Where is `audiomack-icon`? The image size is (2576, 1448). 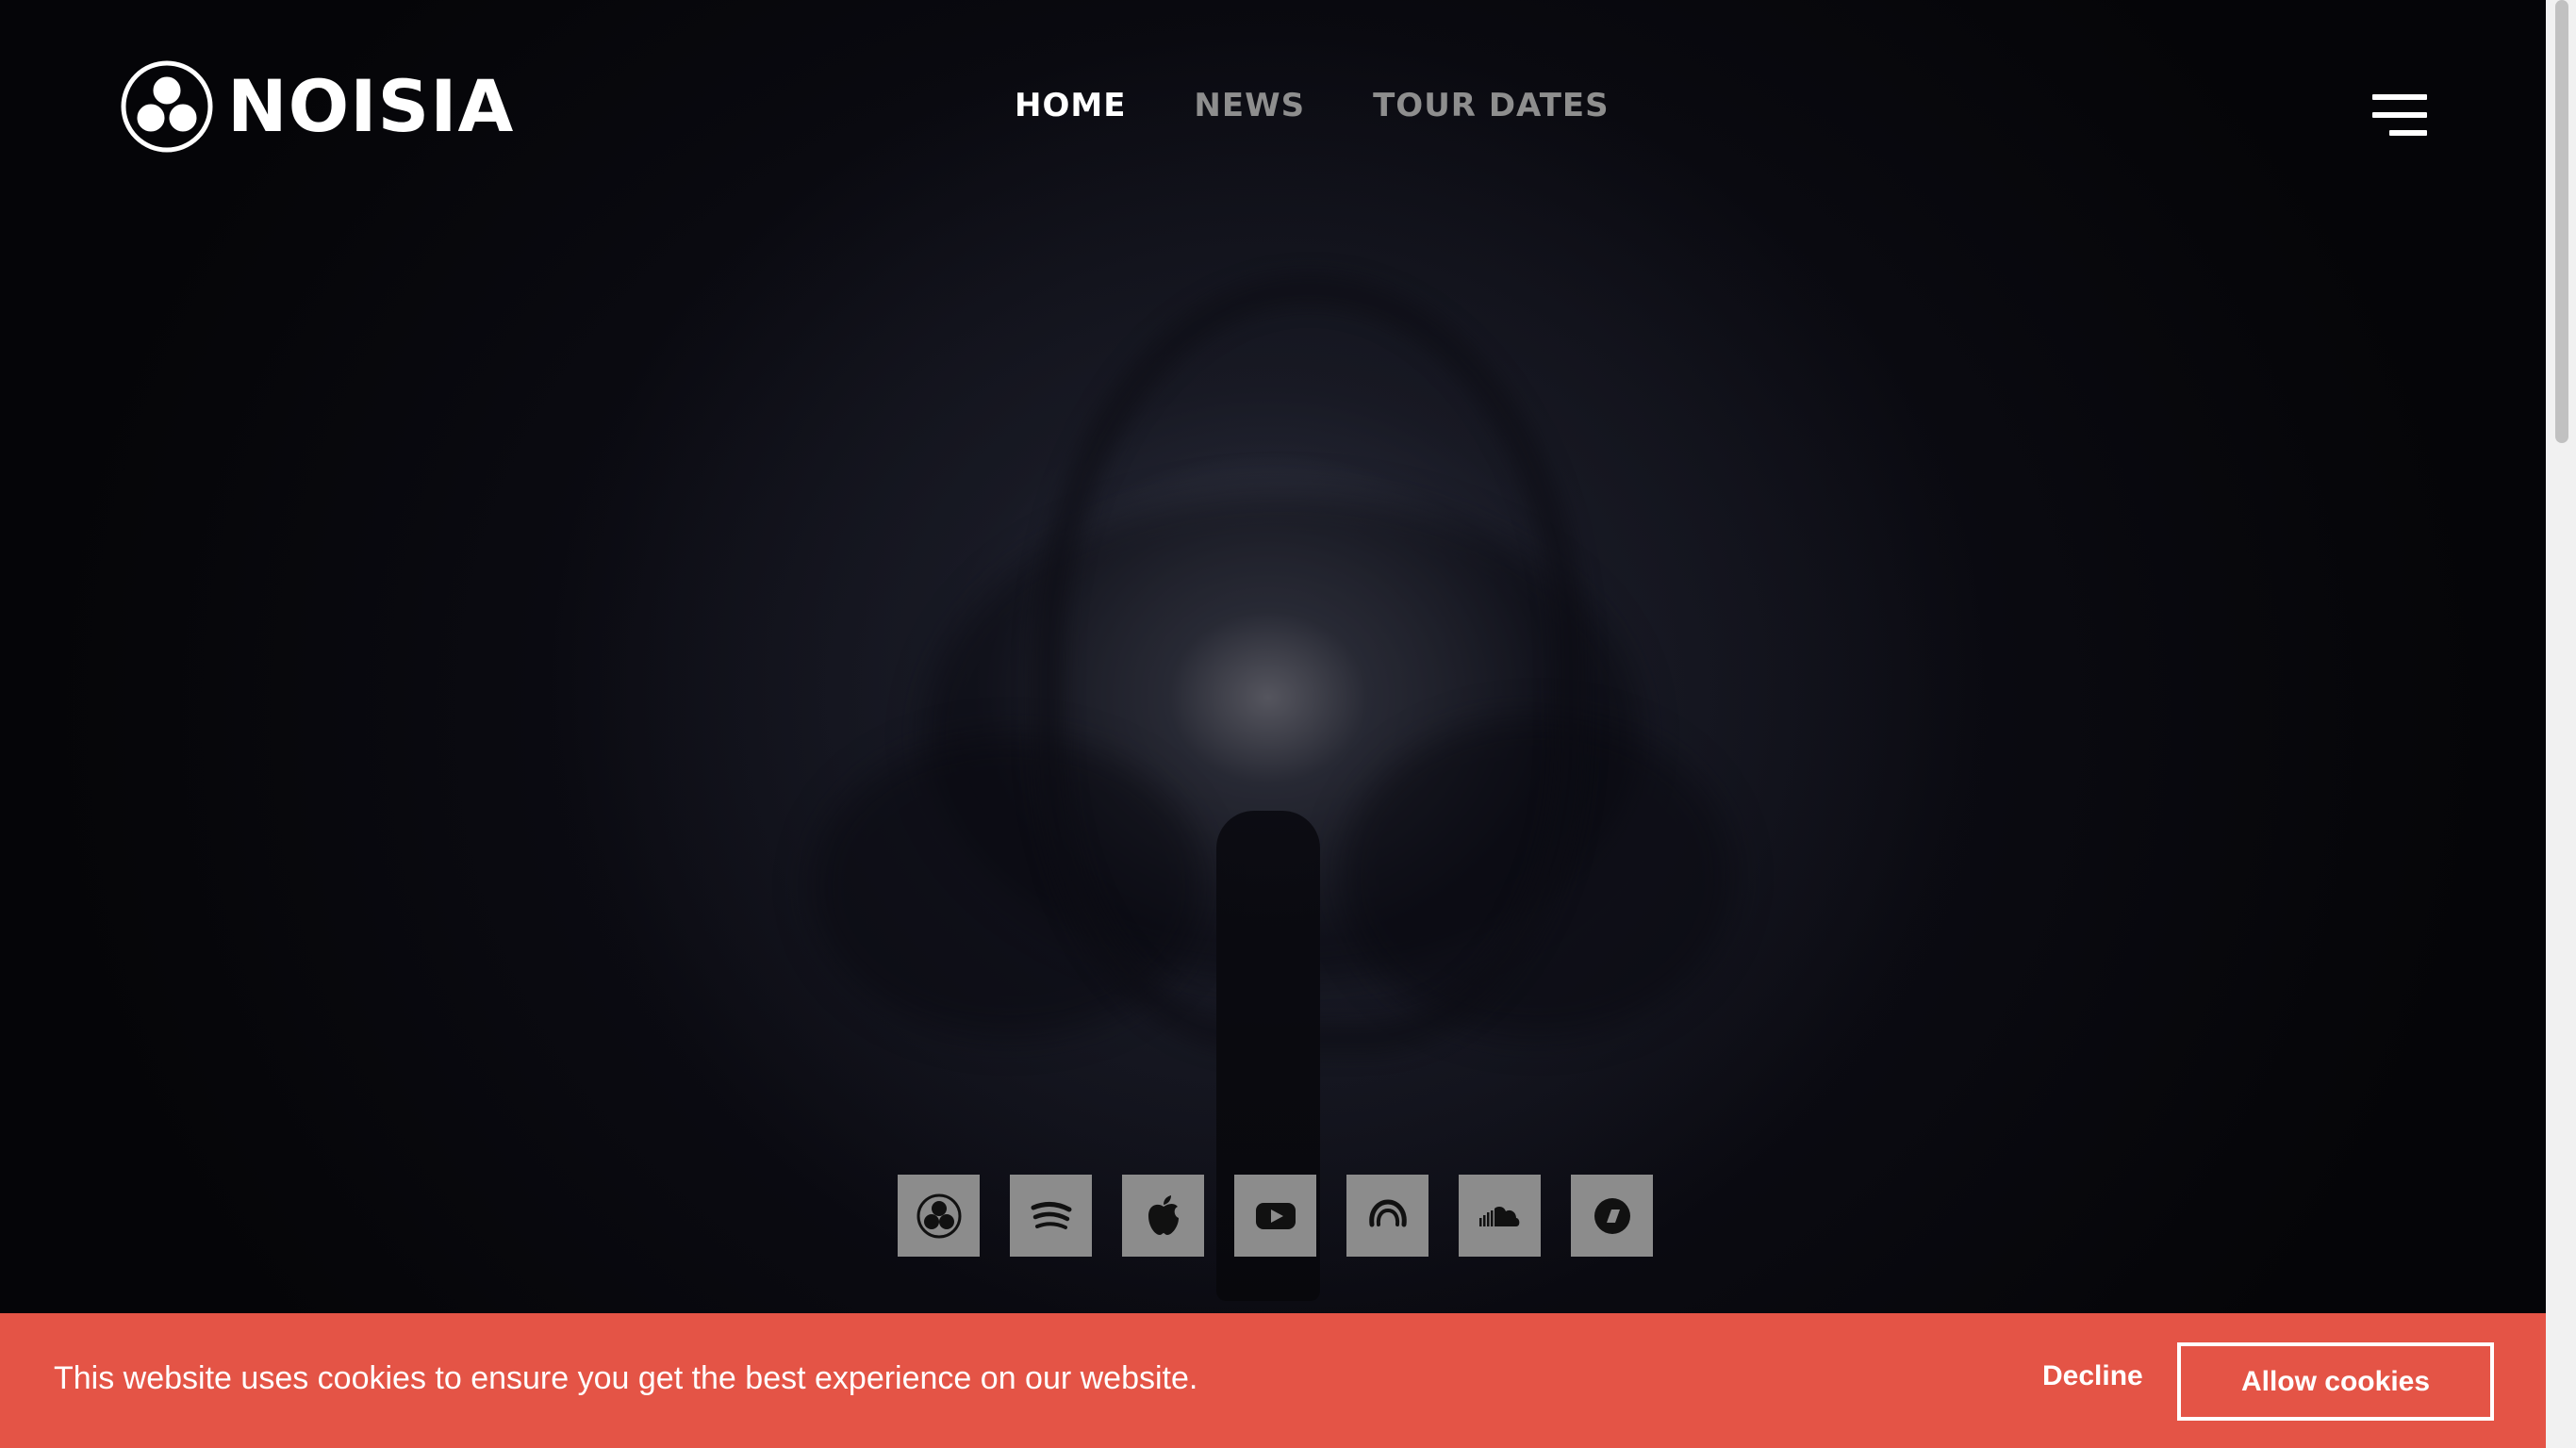 audiomack-icon is located at coordinates (1387, 1212).